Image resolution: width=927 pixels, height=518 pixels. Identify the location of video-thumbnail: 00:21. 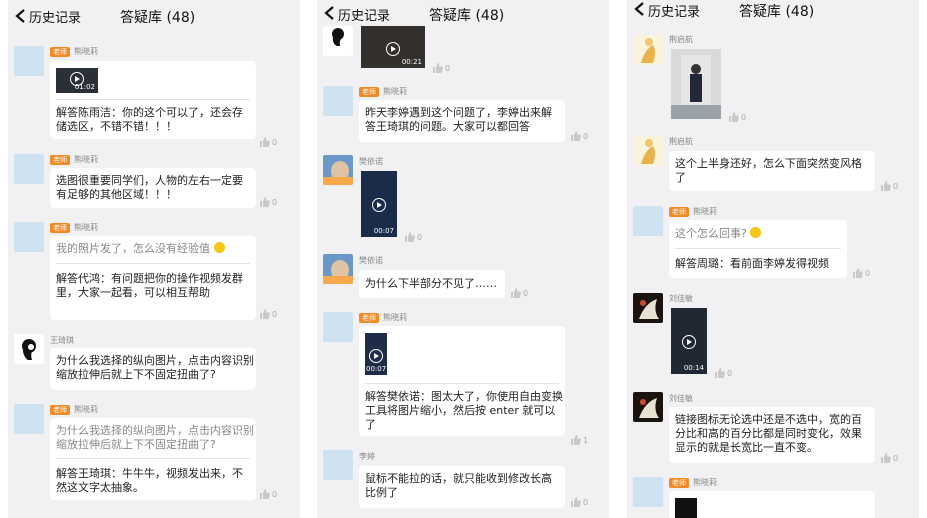
(393, 47).